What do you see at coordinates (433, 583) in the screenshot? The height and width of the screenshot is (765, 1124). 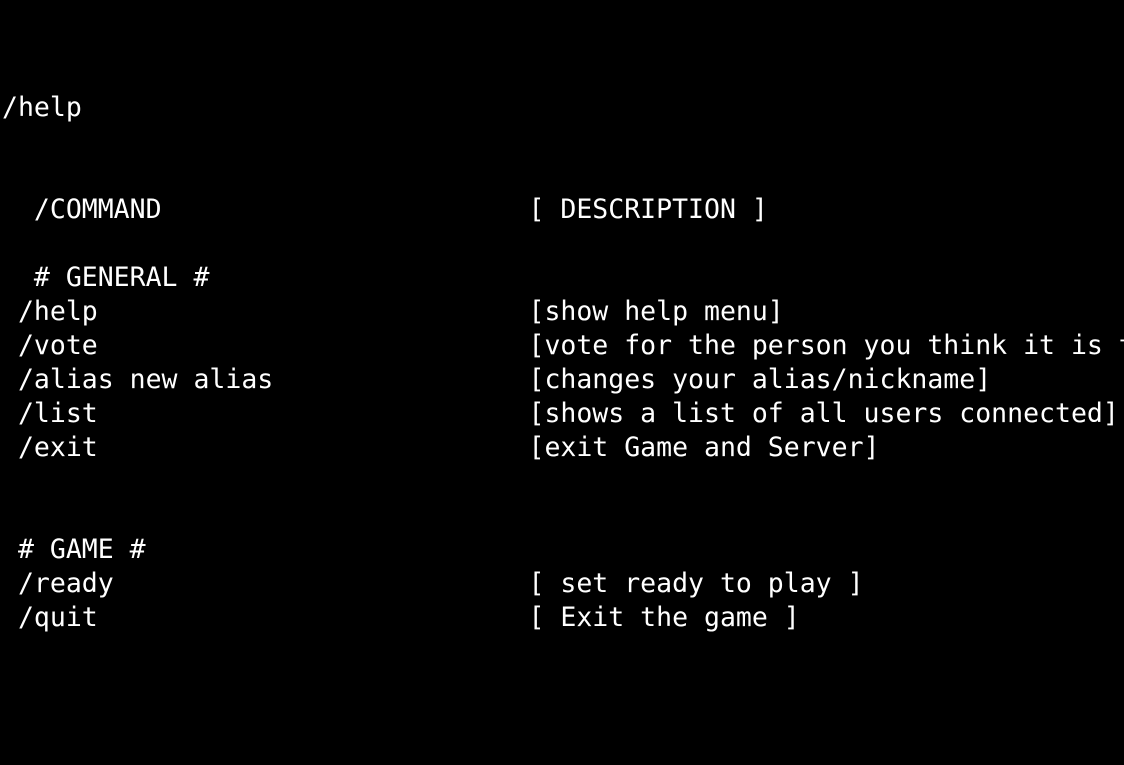 I see `help-row-ready: /ready [ set ready to play ]` at bounding box center [433, 583].